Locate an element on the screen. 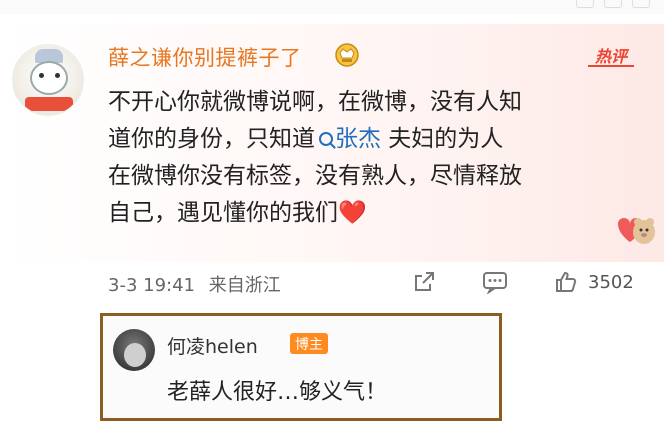 This screenshot has height=426, width=664. content-line-2-text: 道你的身份，只知道 is located at coordinates (211, 139).